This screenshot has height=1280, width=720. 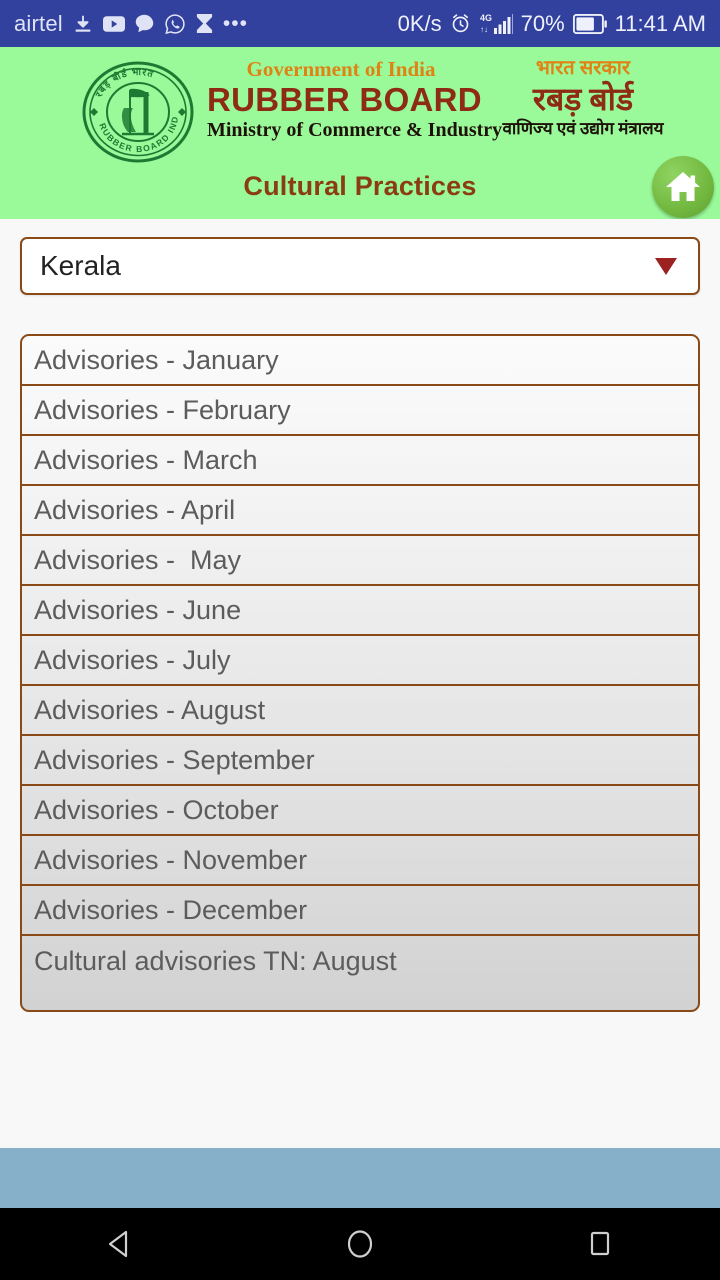 I want to click on list-item: Advisories - February, so click(x=360, y=411).